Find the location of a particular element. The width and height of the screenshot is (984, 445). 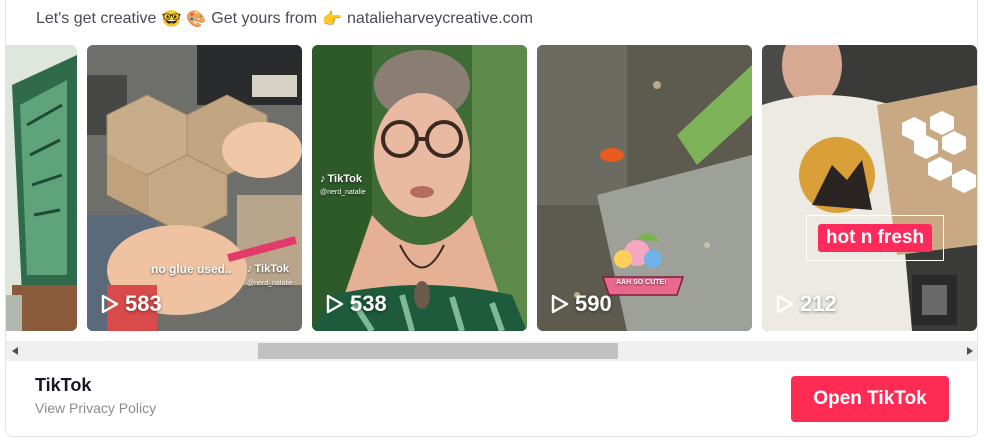

sticker-label: hot n fresh is located at coordinates (875, 238).